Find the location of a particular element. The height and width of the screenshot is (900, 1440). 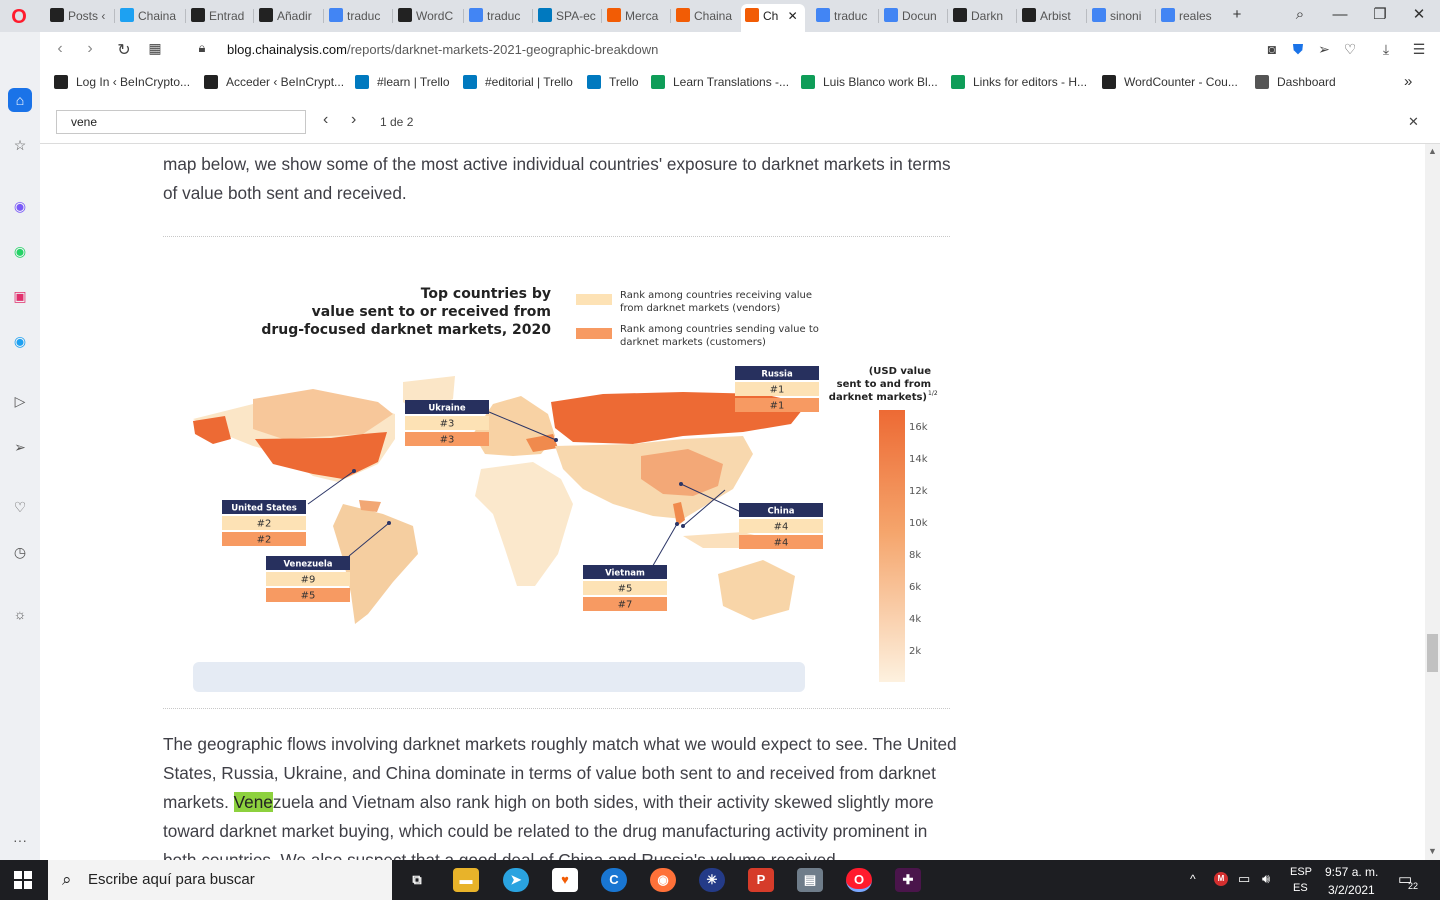

twitter-icon: ◉ is located at coordinates (20, 341).